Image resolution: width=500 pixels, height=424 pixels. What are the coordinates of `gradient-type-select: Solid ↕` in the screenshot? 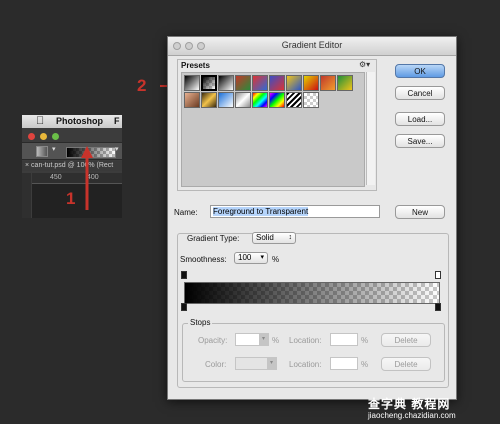 It's located at (274, 238).